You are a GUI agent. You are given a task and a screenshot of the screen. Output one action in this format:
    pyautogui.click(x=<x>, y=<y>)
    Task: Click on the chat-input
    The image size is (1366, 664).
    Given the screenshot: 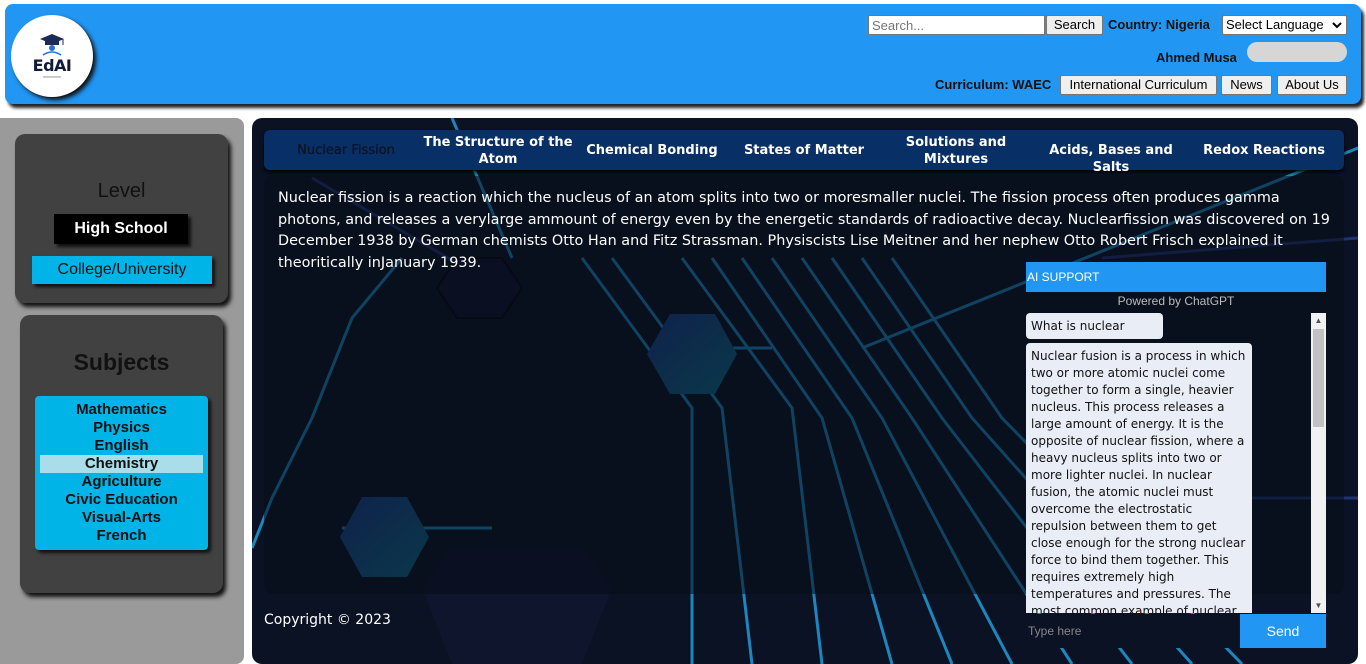 What is the action you would take?
    pyautogui.click(x=1133, y=631)
    